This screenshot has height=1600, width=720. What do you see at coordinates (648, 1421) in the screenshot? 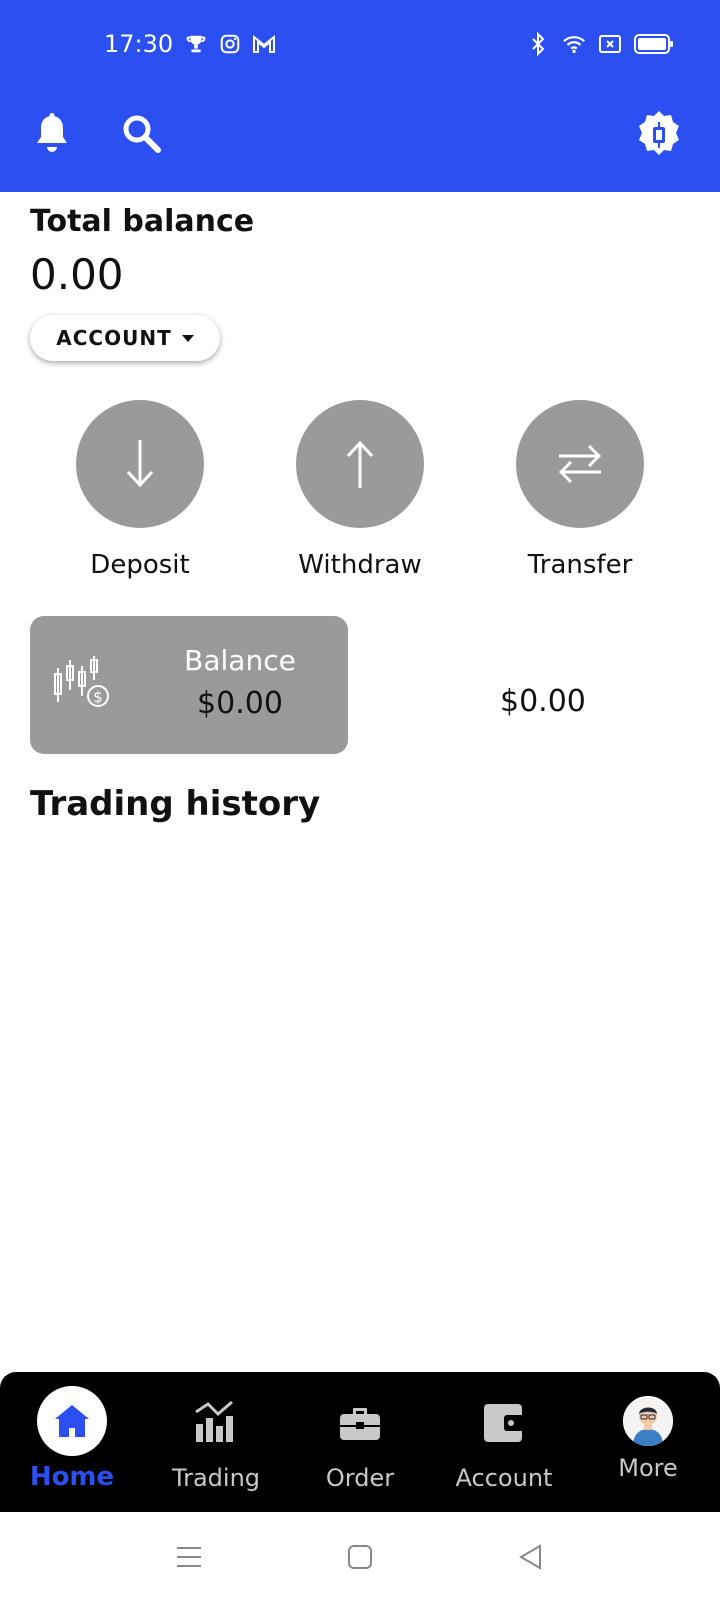
I see `avatar` at bounding box center [648, 1421].